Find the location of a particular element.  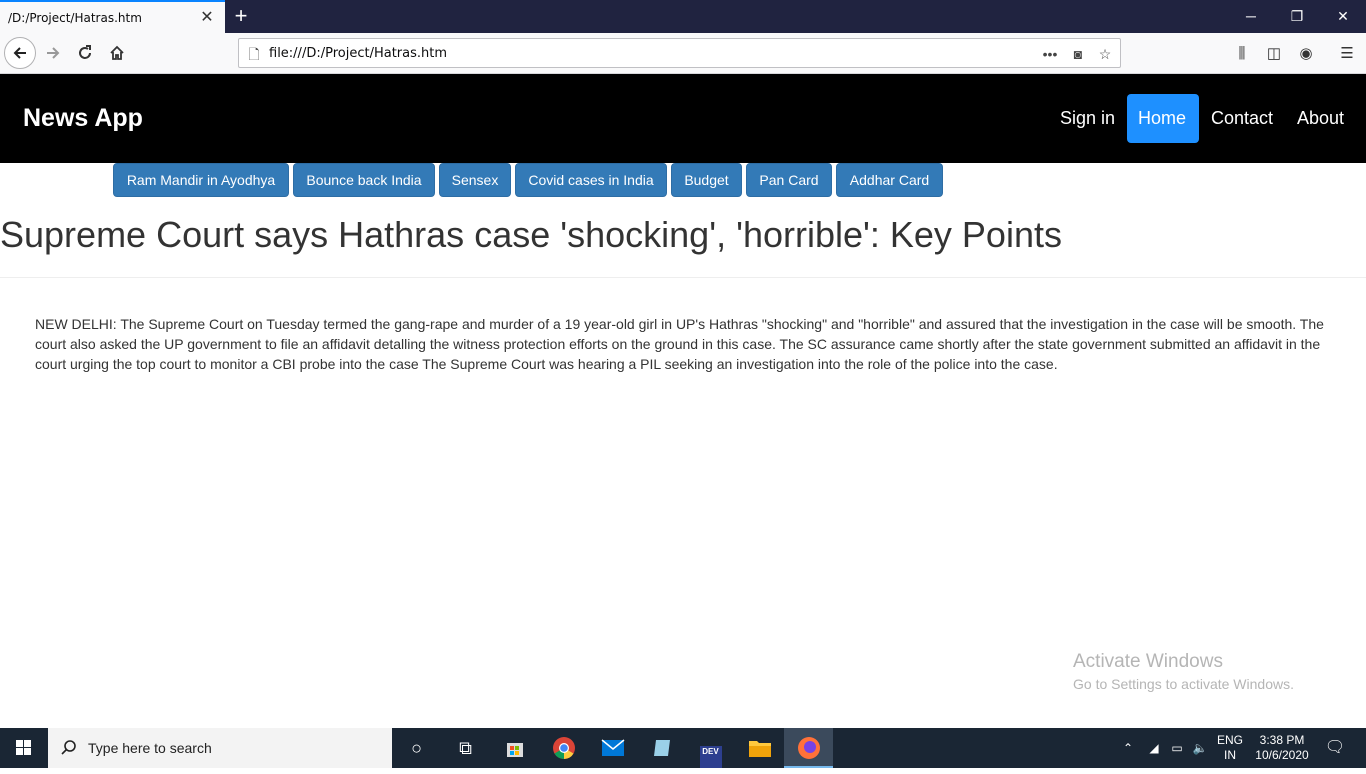

topic-button: Covid cases in India is located at coordinates (591, 180).